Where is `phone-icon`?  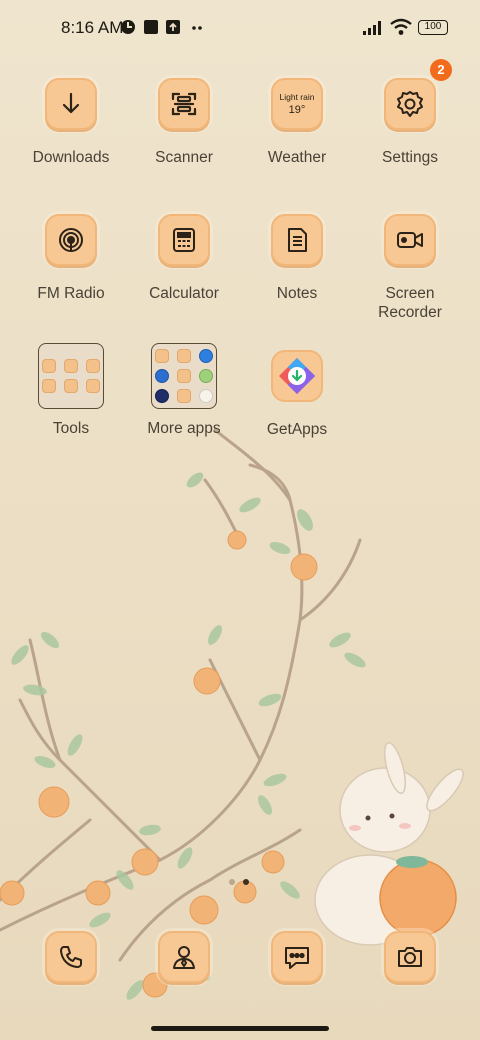 phone-icon is located at coordinates (71, 957).